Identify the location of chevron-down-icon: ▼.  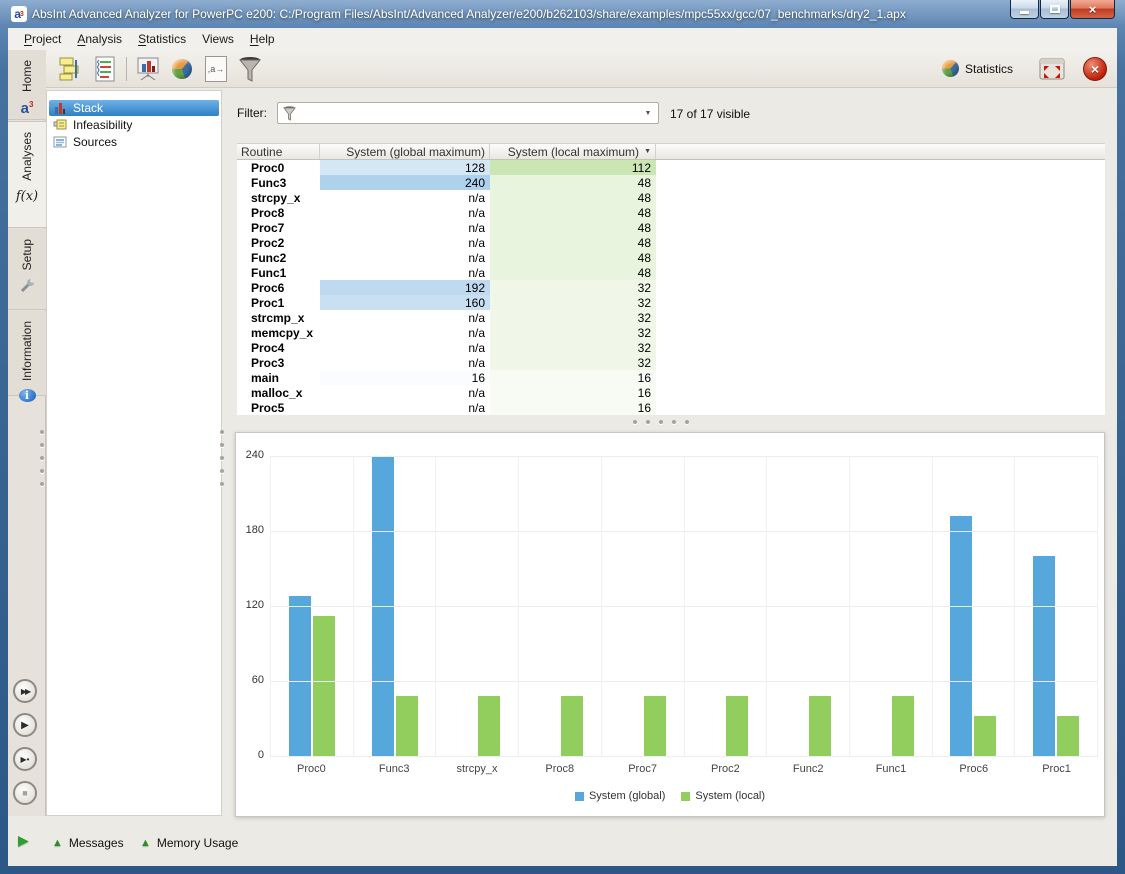
(648, 113).